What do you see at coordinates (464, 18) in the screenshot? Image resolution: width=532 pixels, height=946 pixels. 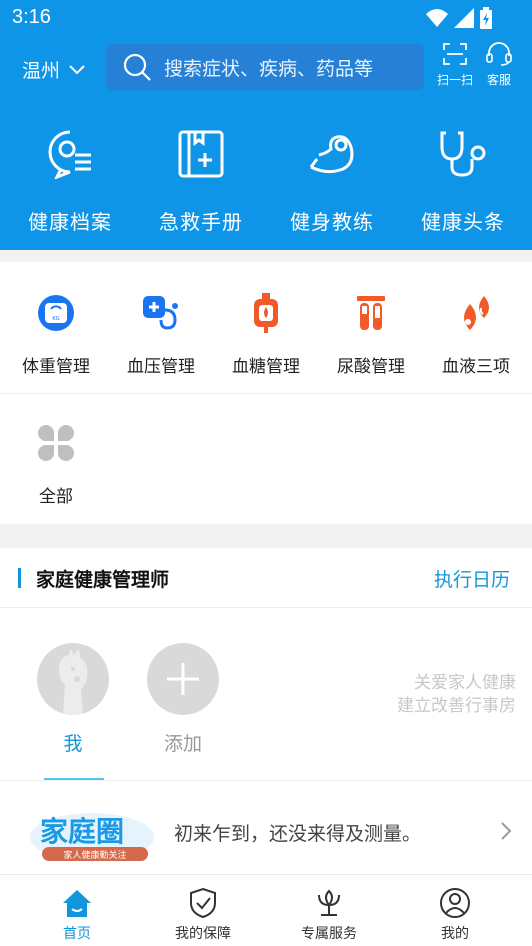 I see `signal-icon` at bounding box center [464, 18].